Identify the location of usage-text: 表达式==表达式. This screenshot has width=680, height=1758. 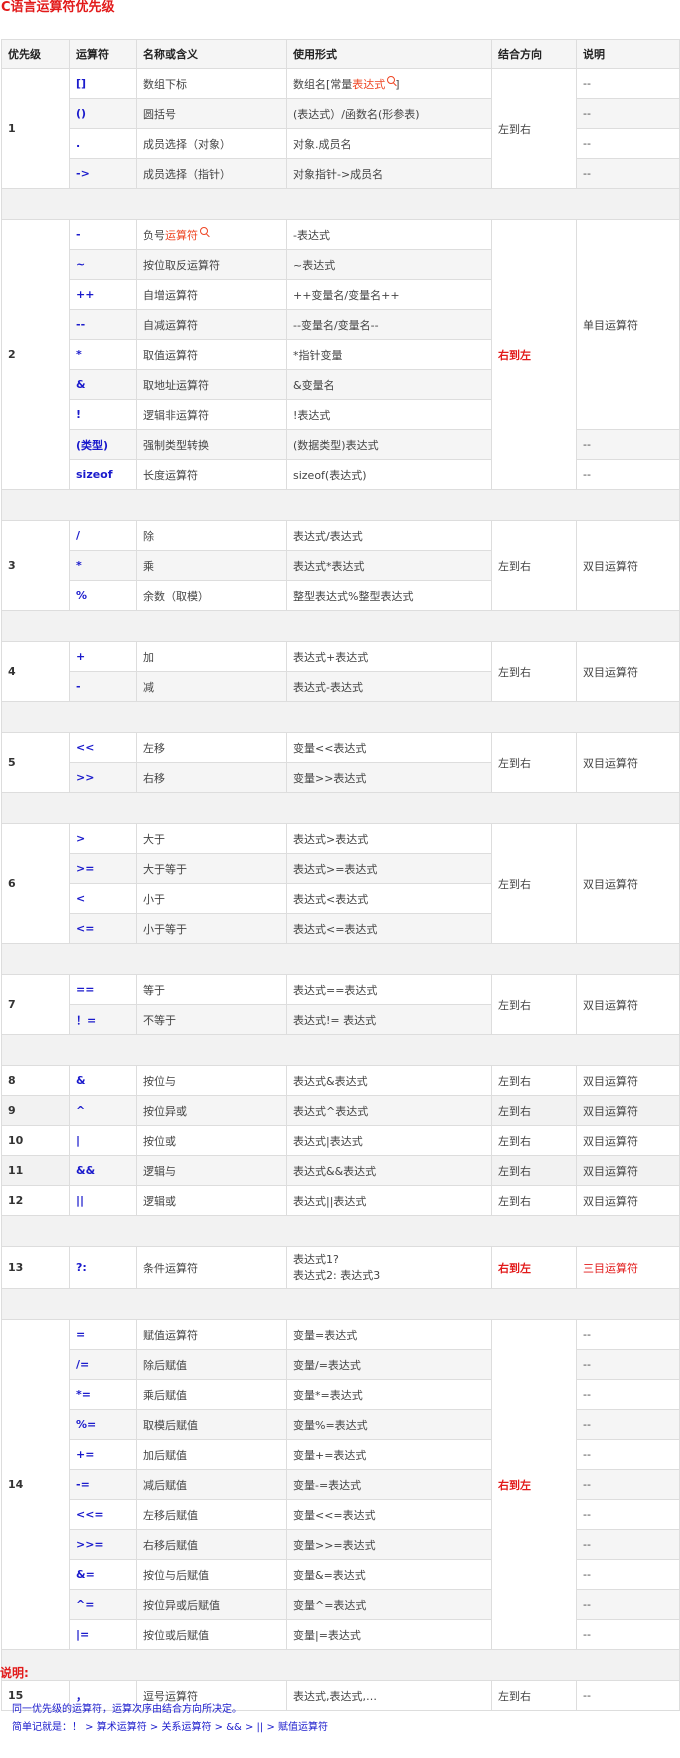
(335, 990).